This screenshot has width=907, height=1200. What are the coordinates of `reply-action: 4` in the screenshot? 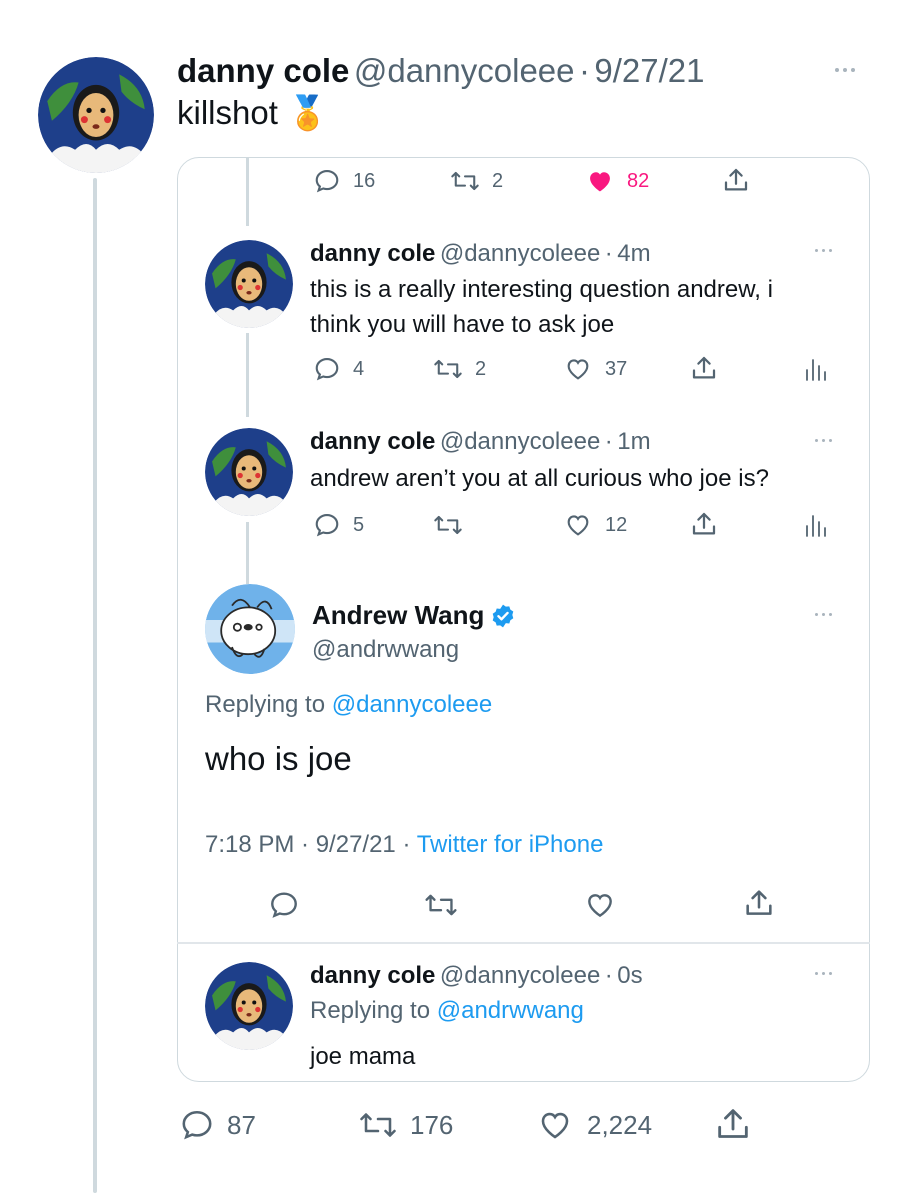 It's located at (338, 369).